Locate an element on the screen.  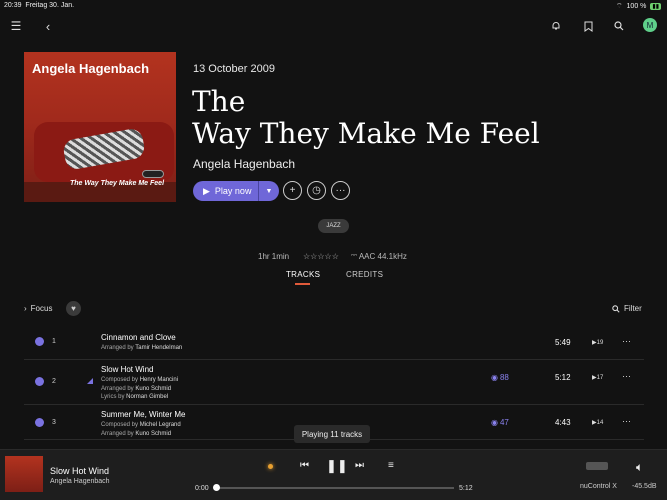
volume-level: -45.5dB is located at coordinates (644, 486).